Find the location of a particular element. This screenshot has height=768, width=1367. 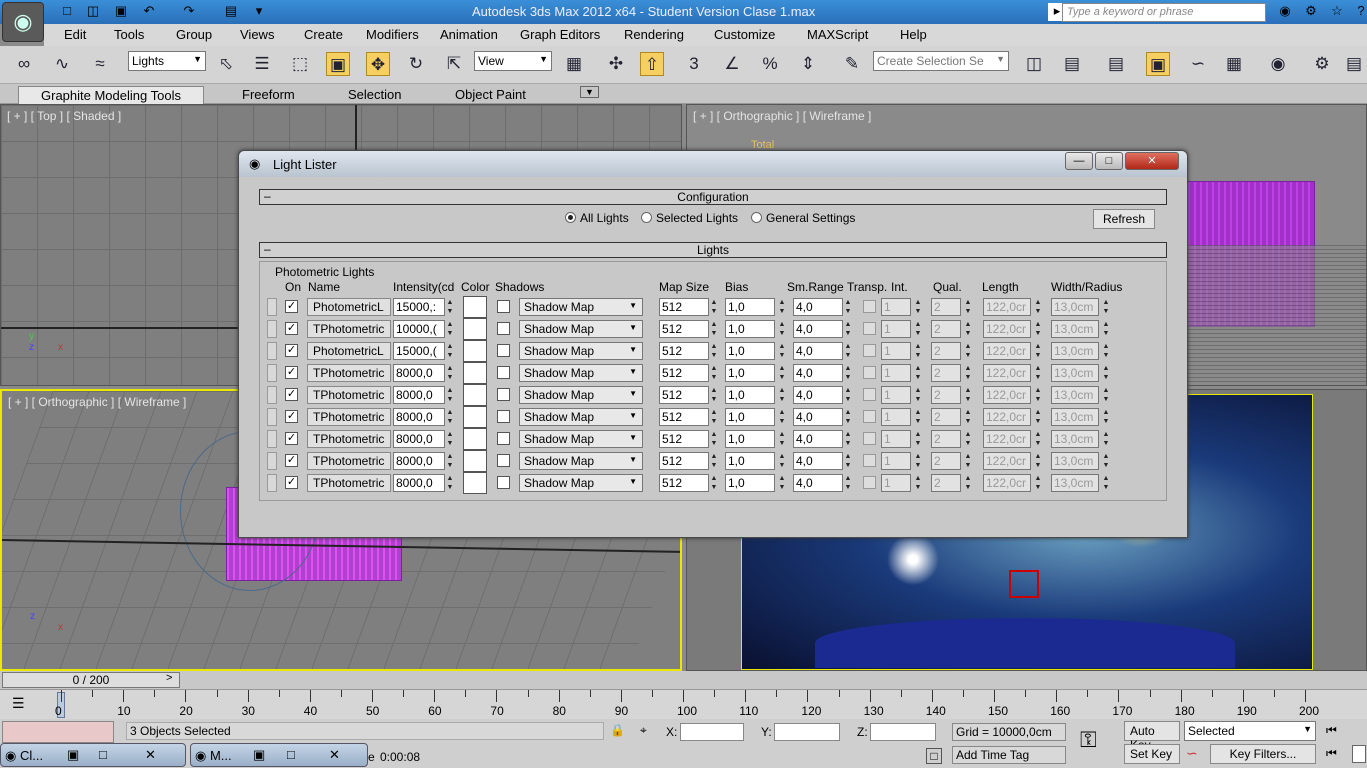

angle-snap-icon: ∠ is located at coordinates (732, 64).